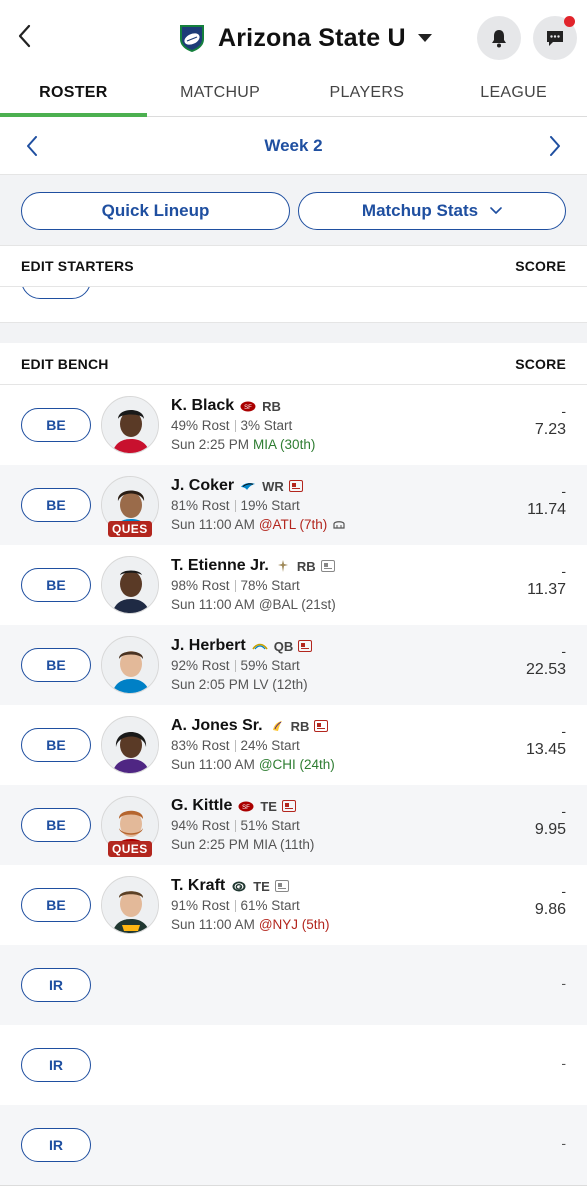 The height and width of the screenshot is (1200, 587). Describe the element at coordinates (513, 93) in the screenshot. I see `tab-league: LEAGUE` at that location.